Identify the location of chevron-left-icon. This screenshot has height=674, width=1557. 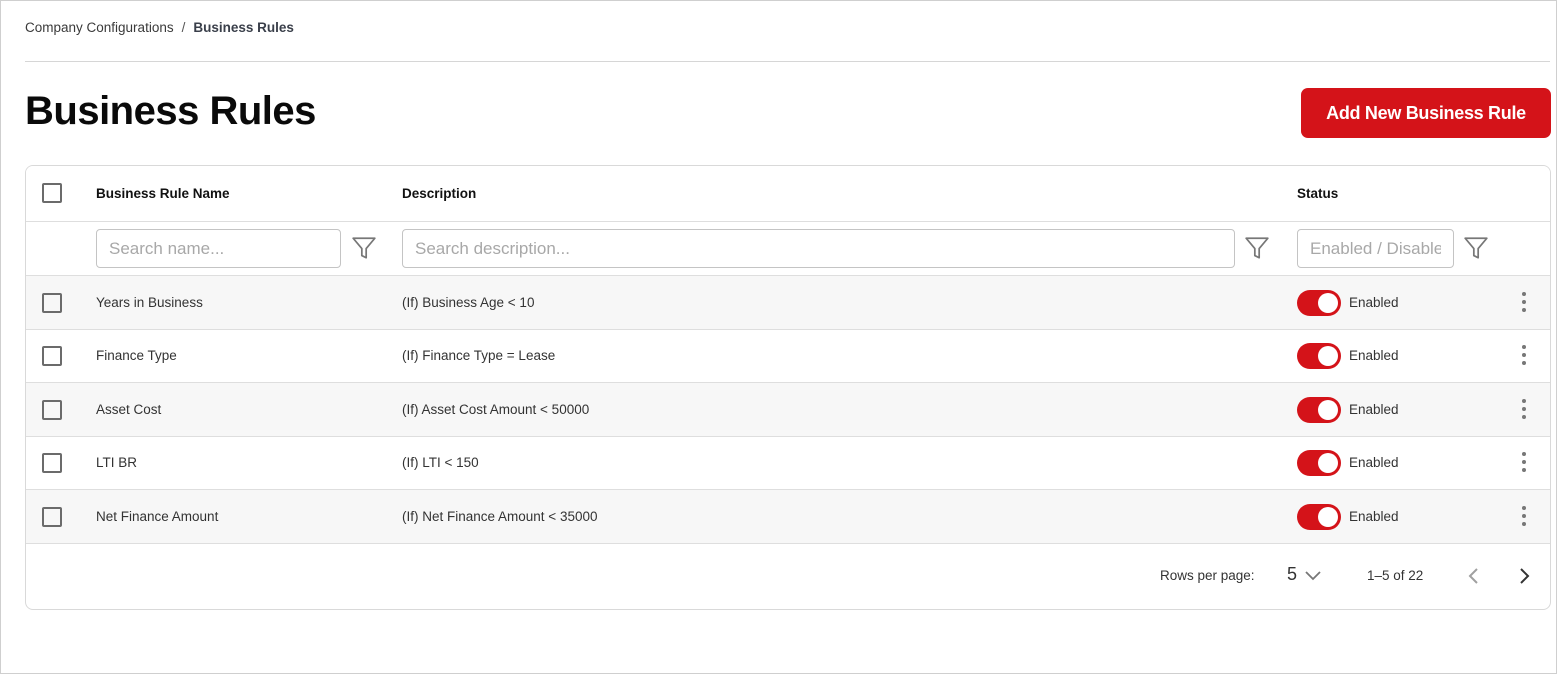
(1474, 576).